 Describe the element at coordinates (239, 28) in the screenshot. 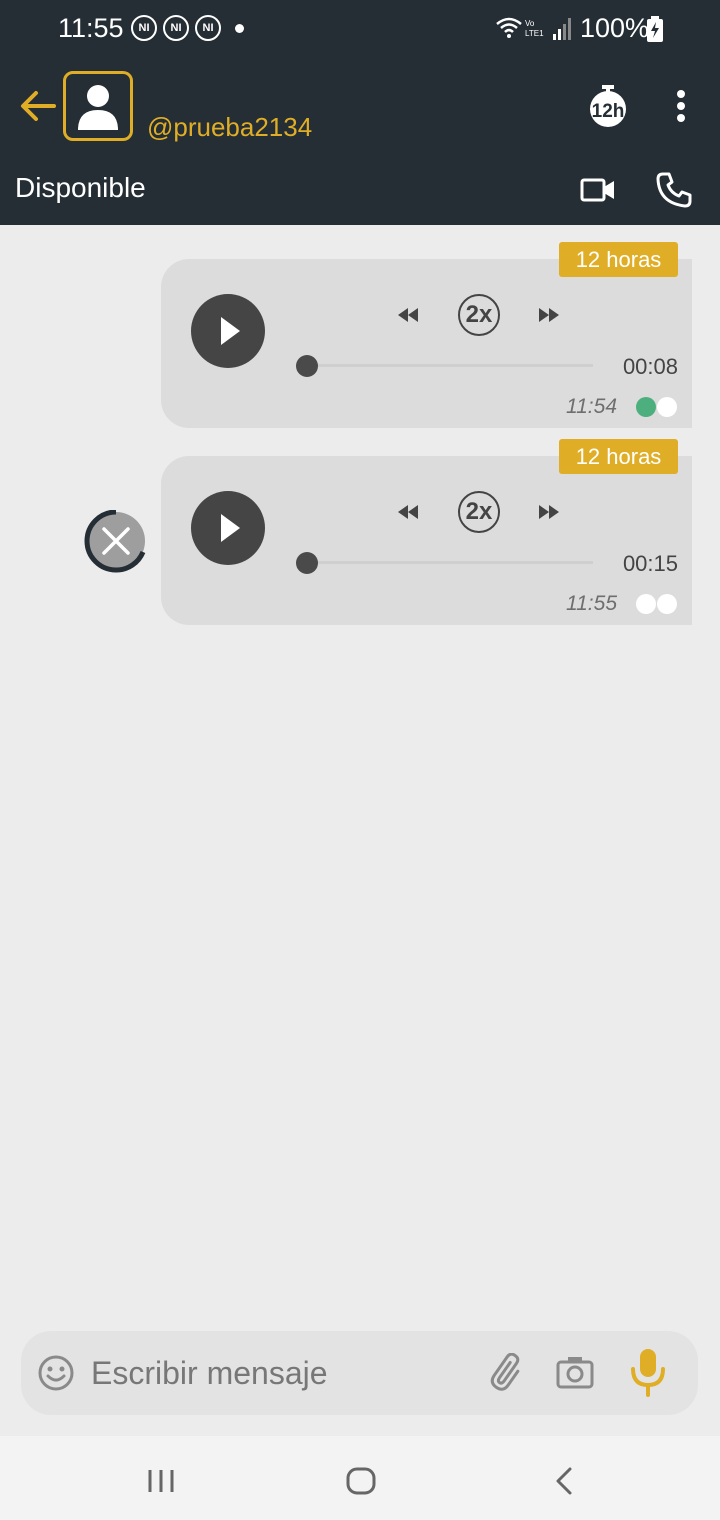

I see `notification-dot` at that location.